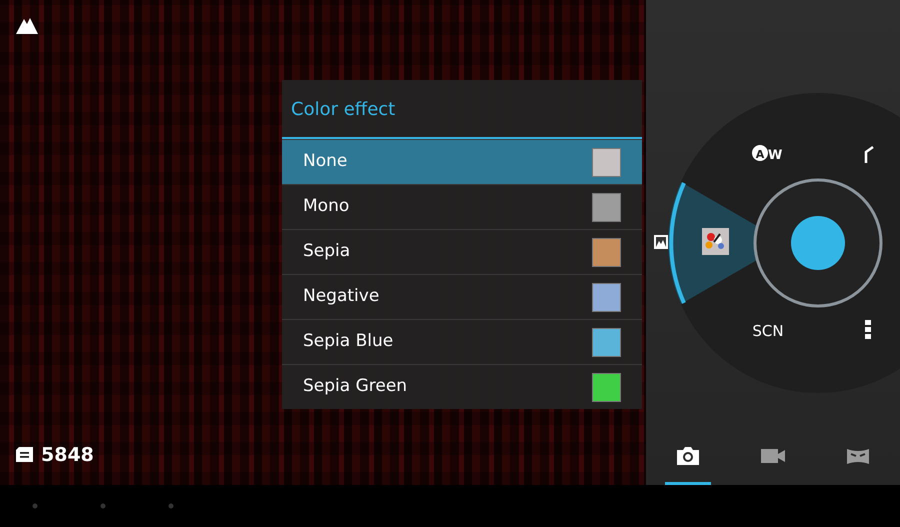 The width and height of the screenshot is (900, 527). What do you see at coordinates (27, 25) in the screenshot?
I see `mountain-icon` at bounding box center [27, 25].